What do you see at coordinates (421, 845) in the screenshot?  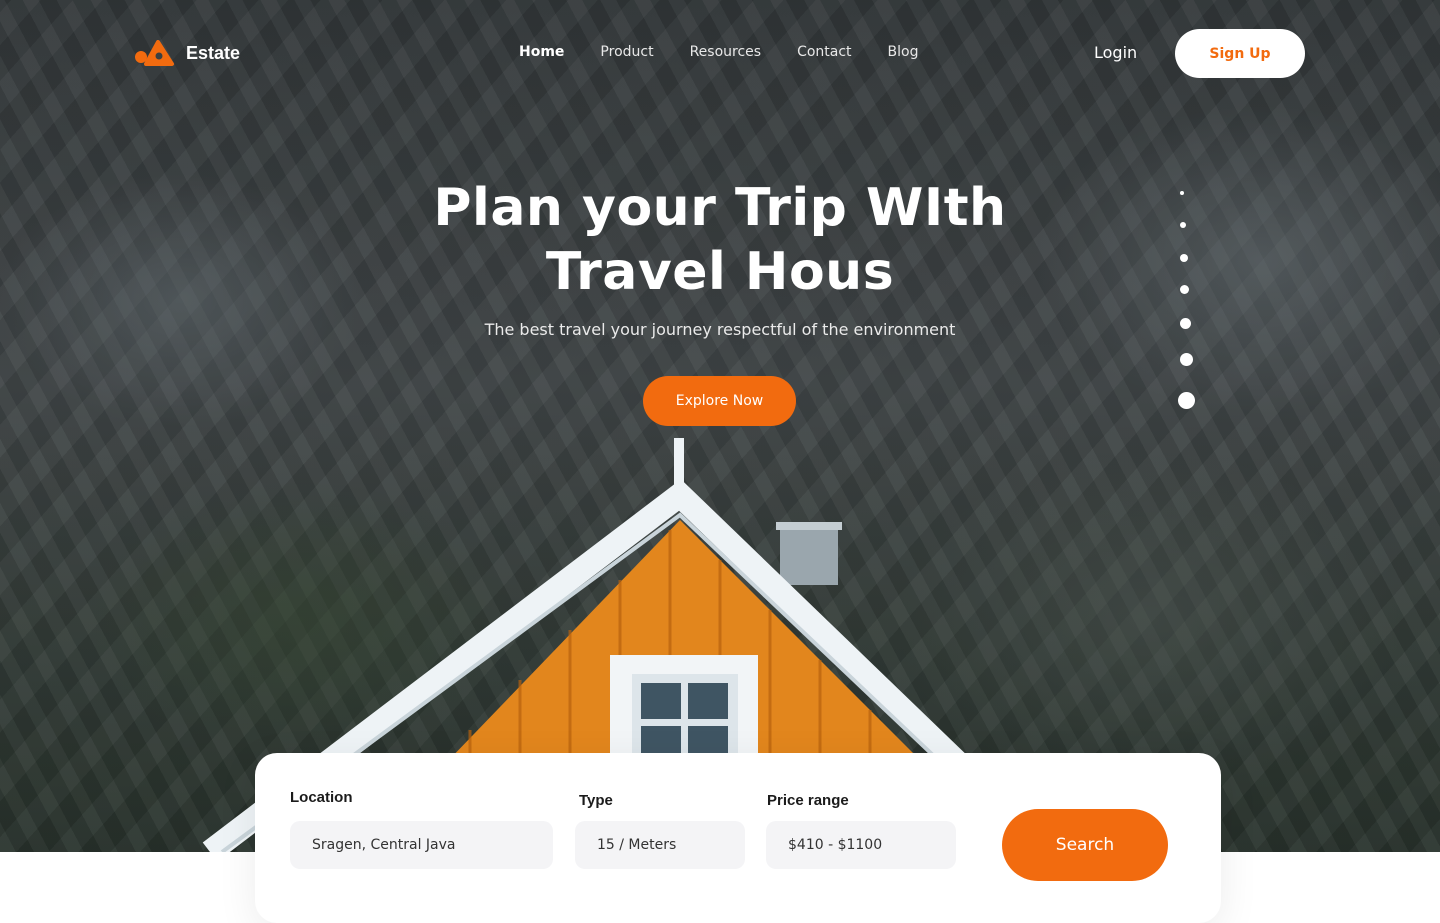 I see `location-input` at bounding box center [421, 845].